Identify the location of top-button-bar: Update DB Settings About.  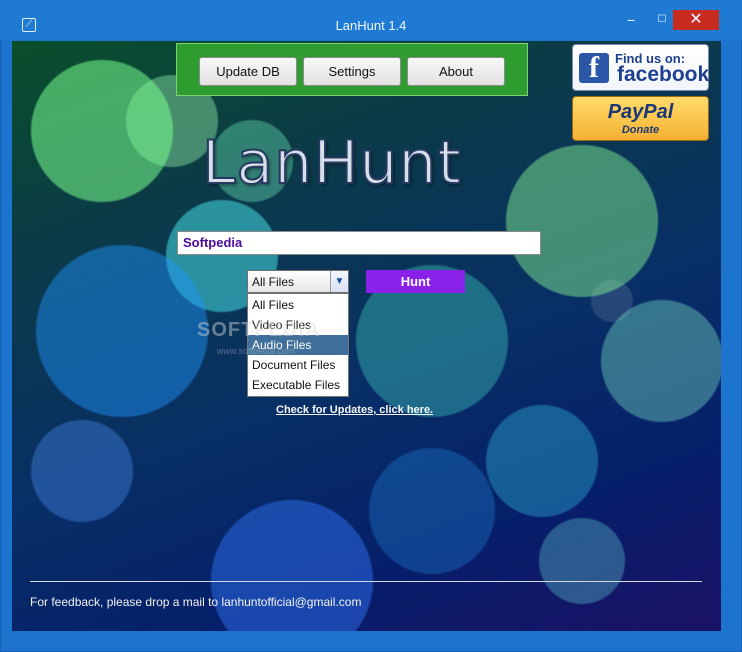
(352, 69).